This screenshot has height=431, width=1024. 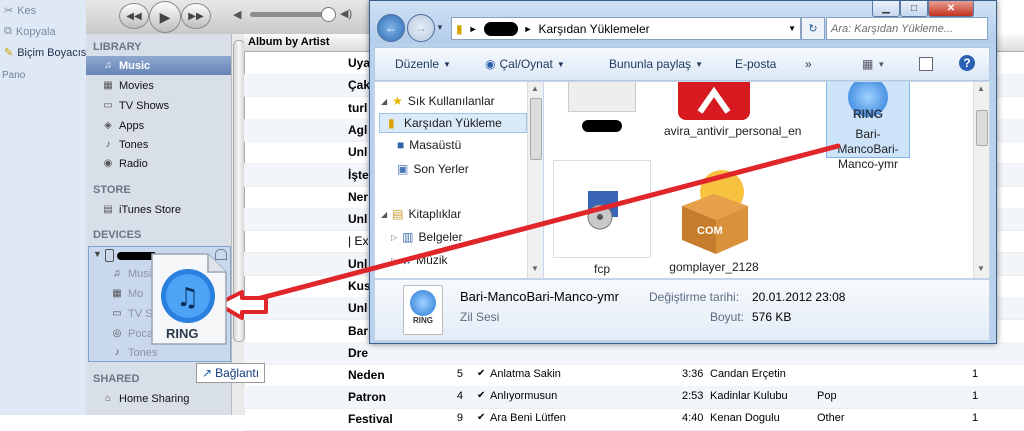 I want to click on play-button: ▶, so click(x=165, y=17).